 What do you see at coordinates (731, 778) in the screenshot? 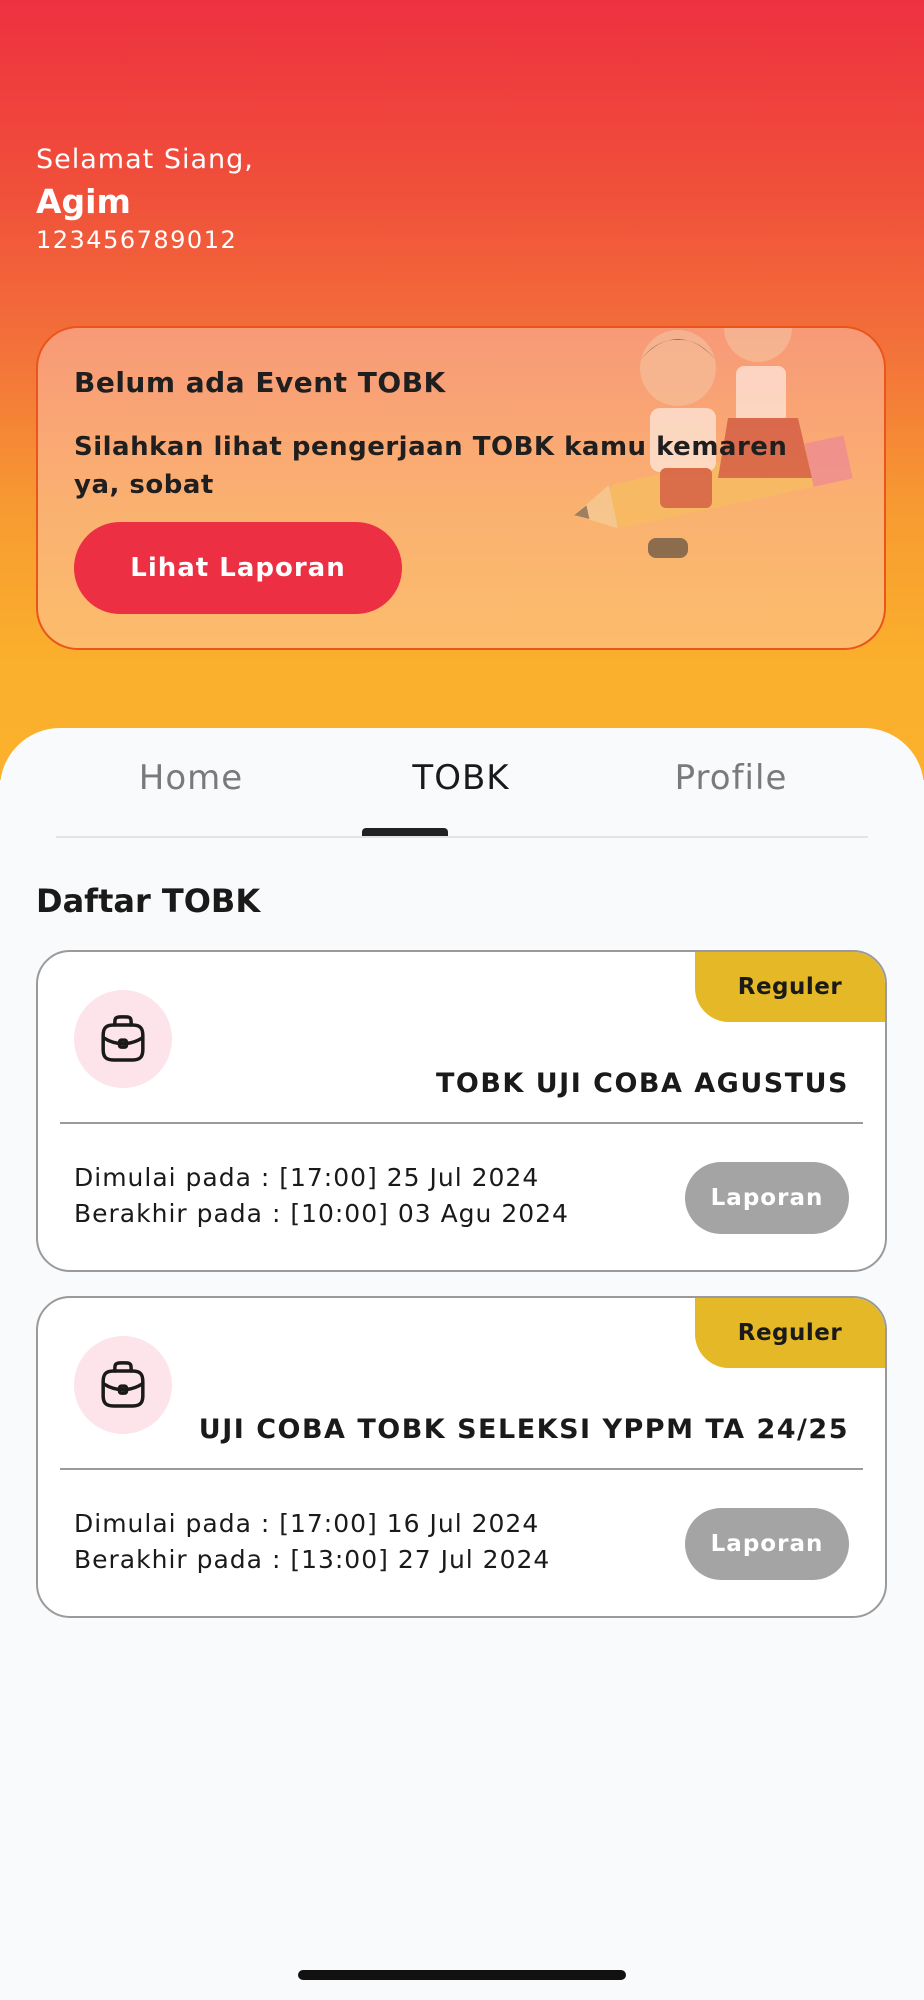
I see `tab-profile: Profile` at bounding box center [731, 778].